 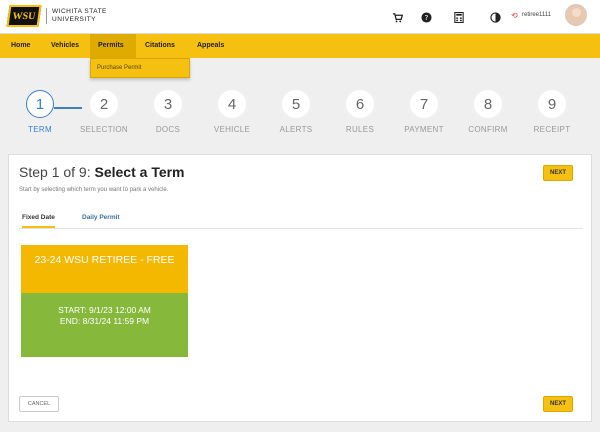 What do you see at coordinates (424, 129) in the screenshot?
I see `step-label: PAYMENT` at bounding box center [424, 129].